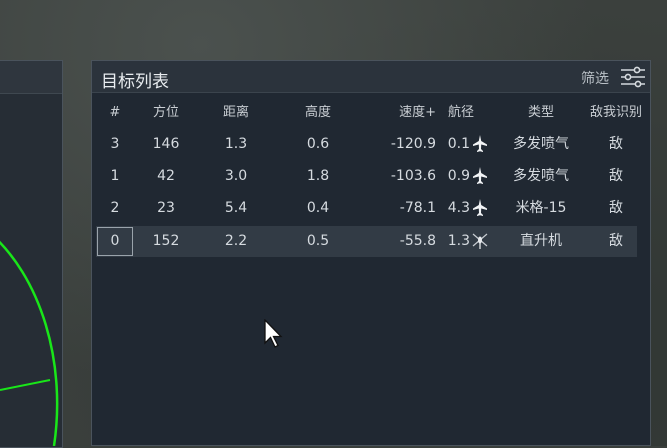 The height and width of the screenshot is (448, 667). I want to click on target-bearing: 146, so click(166, 144).